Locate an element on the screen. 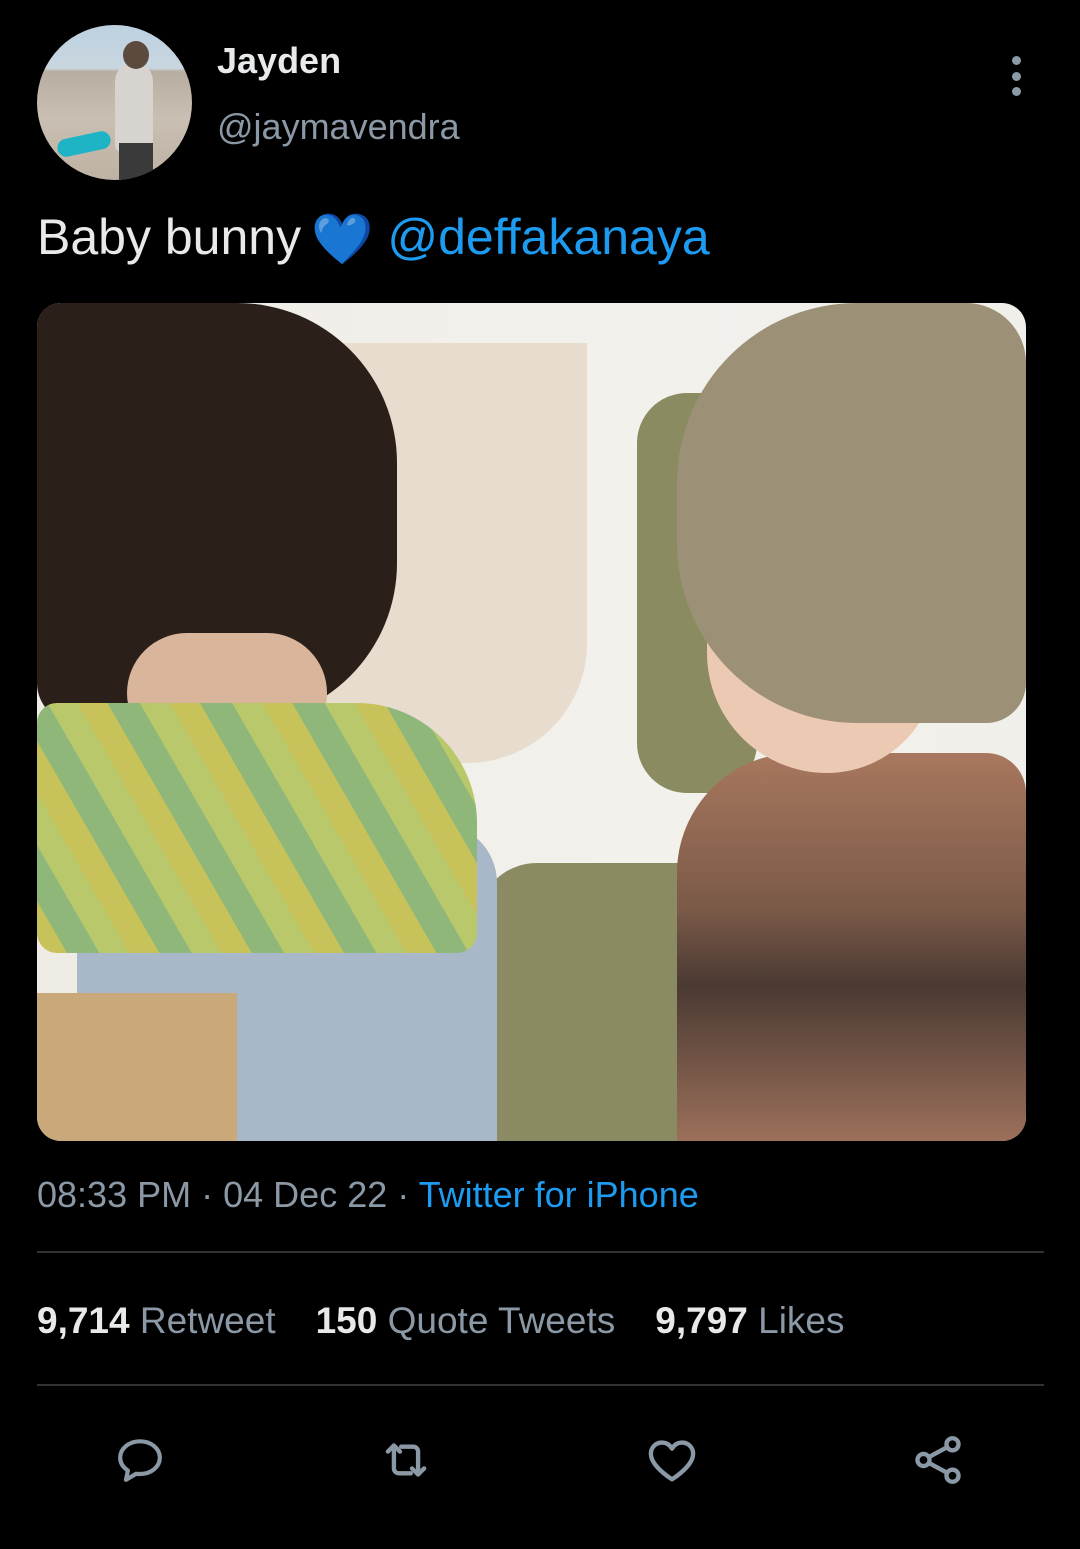 Image resolution: width=1080 pixels, height=1549 pixels. tweet-body: Baby bunny is located at coordinates (169, 237).